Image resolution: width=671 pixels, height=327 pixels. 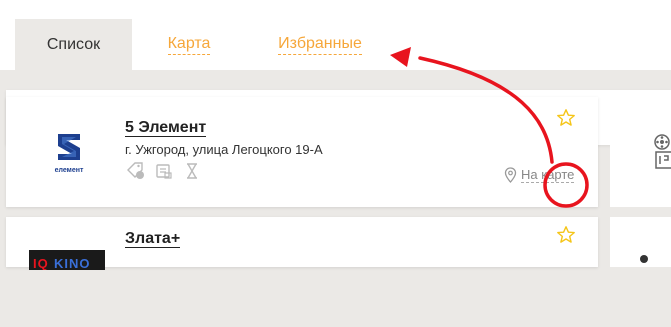 I want to click on tab-favorites-label: Избранные, so click(x=320, y=45).